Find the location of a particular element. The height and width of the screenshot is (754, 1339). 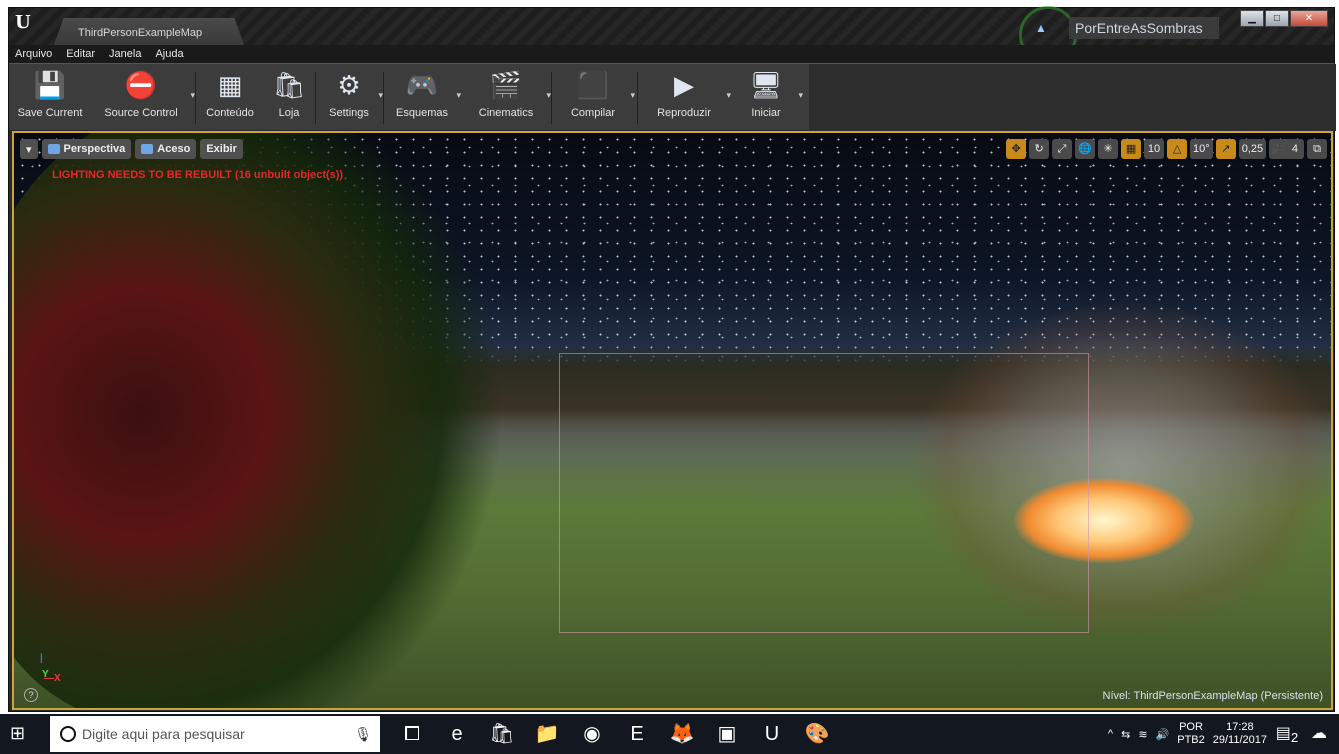

graduation-cap-icon: ▲ is located at coordinates (1041, 28).